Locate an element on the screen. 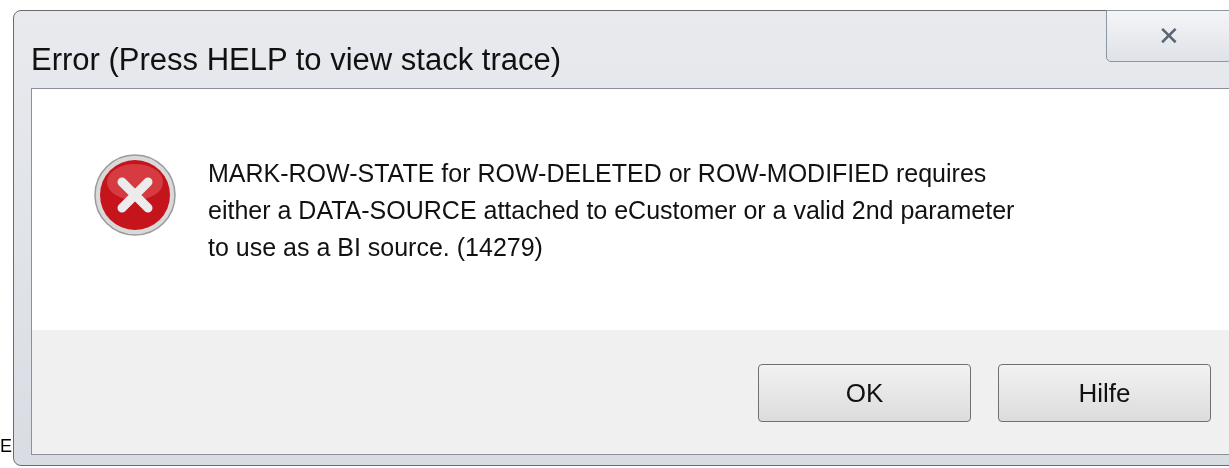 The width and height of the screenshot is (1229, 468). dialog-button: Hilfe is located at coordinates (1104, 393).